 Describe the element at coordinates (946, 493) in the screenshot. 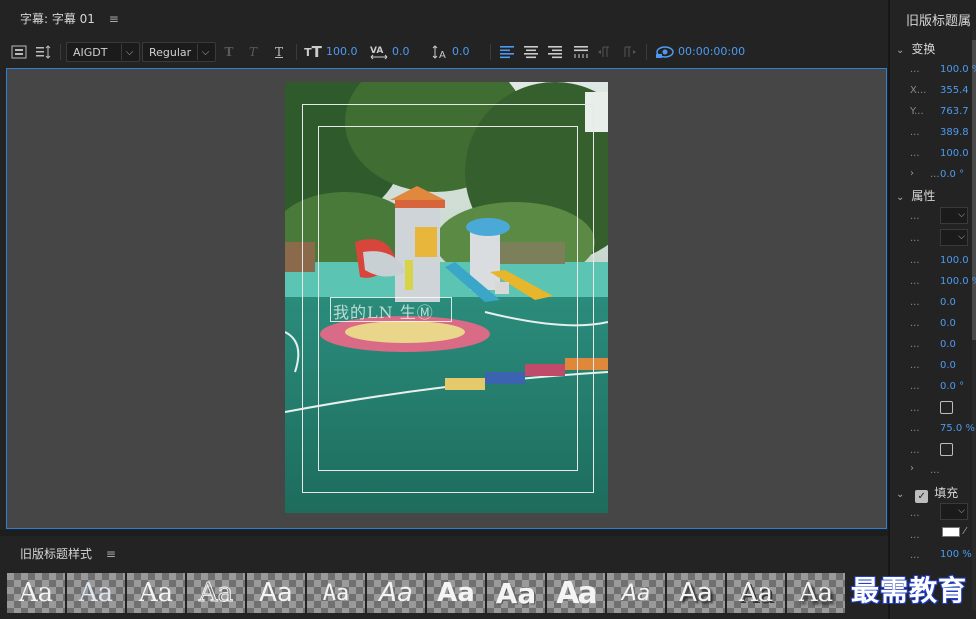

I see `section-fill-label: 填充` at that location.